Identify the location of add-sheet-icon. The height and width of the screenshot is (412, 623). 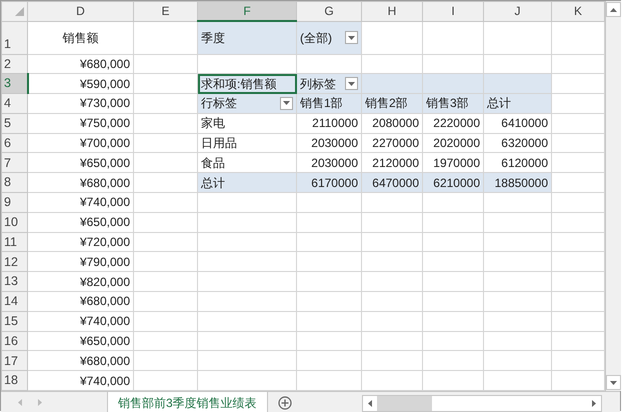
(285, 403).